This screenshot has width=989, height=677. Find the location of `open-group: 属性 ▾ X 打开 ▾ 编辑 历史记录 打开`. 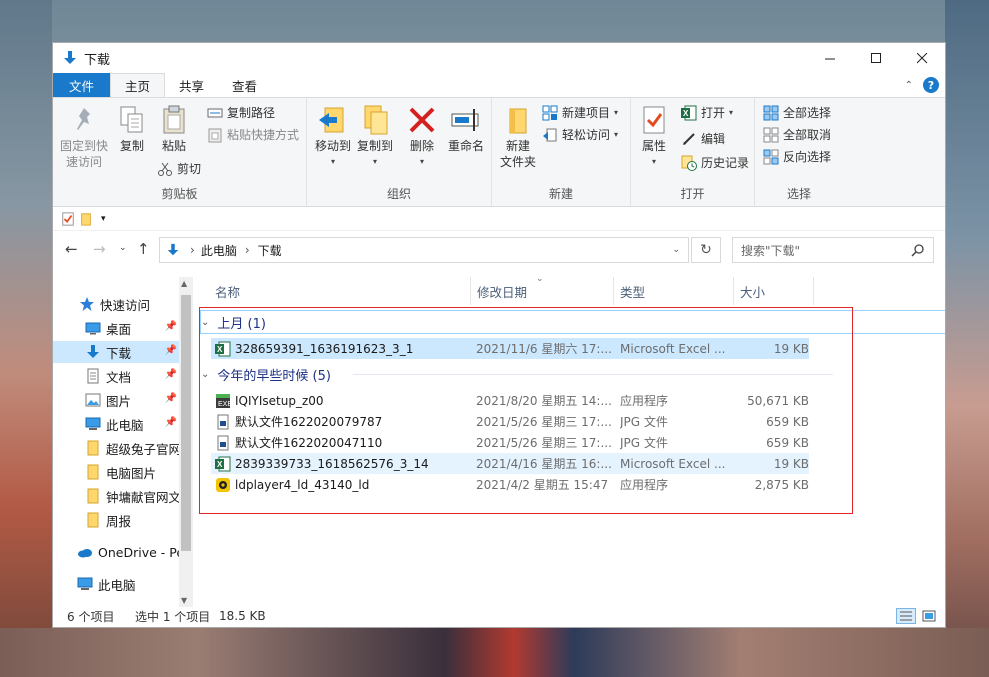

open-group: 属性 ▾ X 打开 ▾ 编辑 历史记录 打开 is located at coordinates (693, 152).